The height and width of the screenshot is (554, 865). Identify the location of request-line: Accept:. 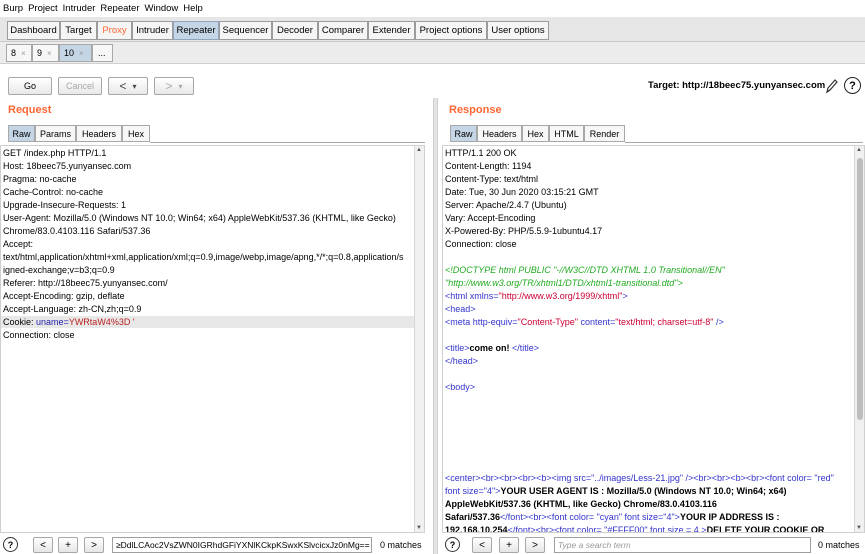
(18, 244).